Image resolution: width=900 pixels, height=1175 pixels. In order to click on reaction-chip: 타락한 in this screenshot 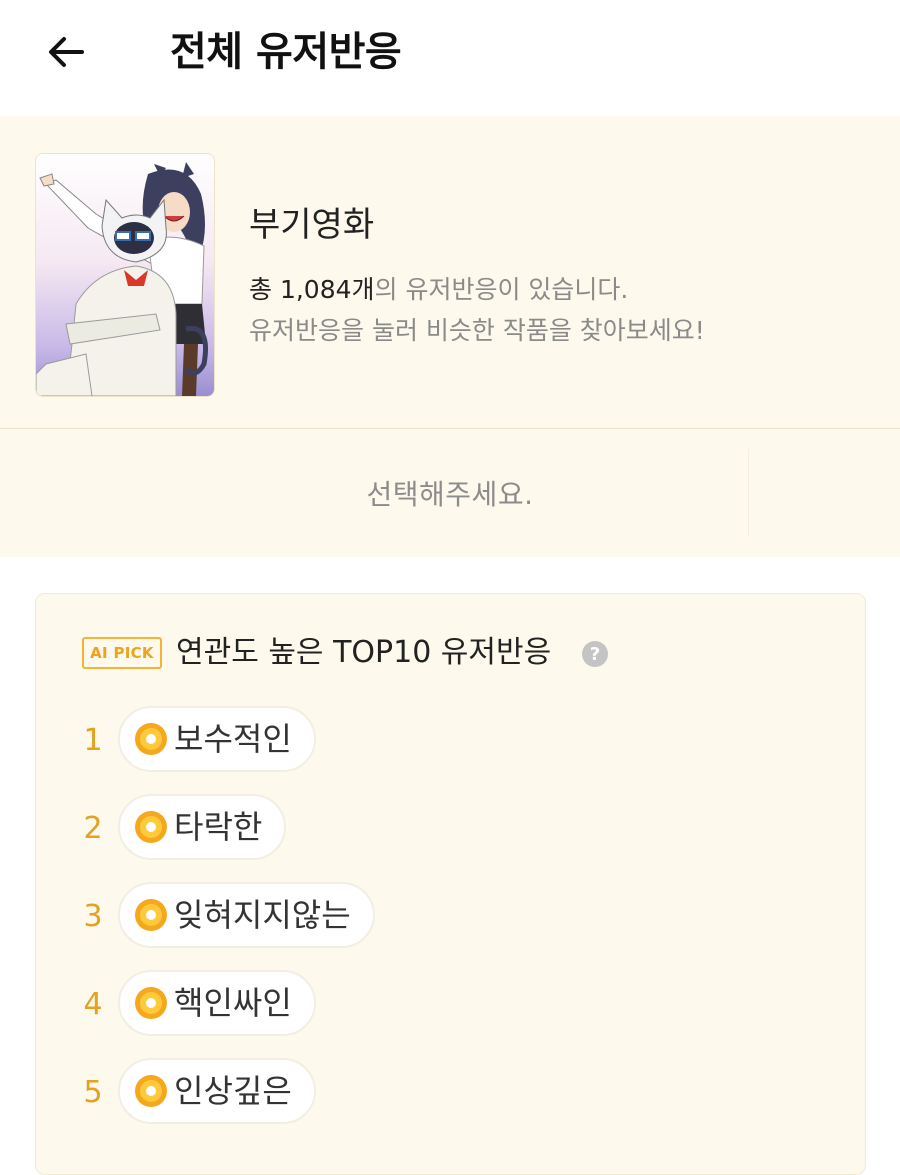, I will do `click(202, 827)`.